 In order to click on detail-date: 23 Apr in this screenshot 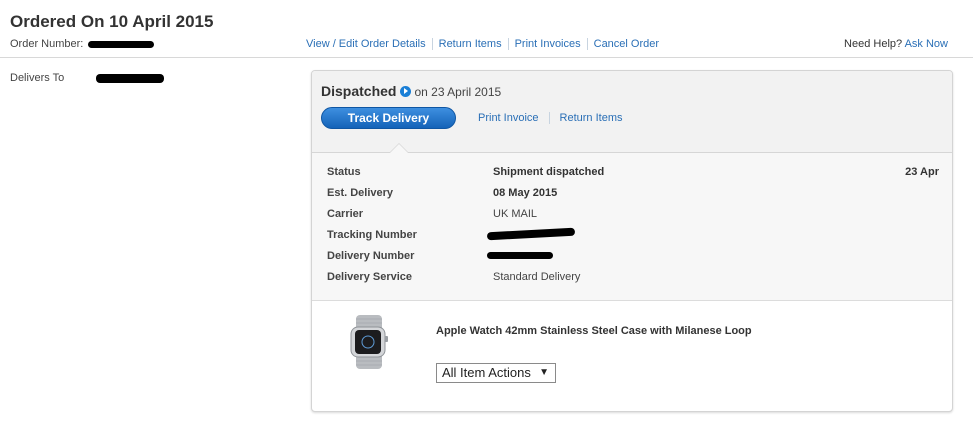, I will do `click(922, 172)`.